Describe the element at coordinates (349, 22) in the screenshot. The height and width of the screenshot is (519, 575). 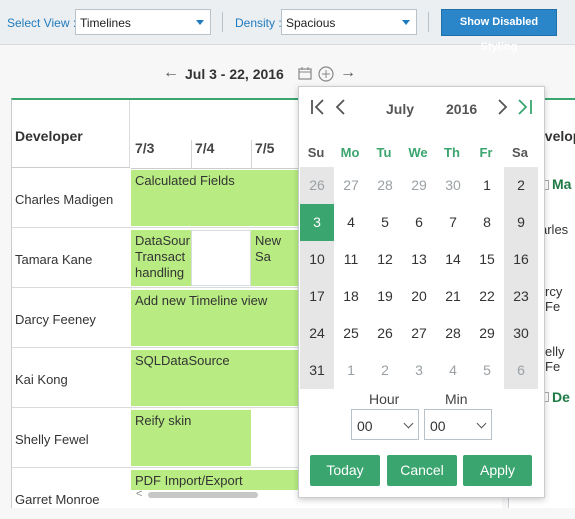
I see `density-dropdown: Spacious` at that location.